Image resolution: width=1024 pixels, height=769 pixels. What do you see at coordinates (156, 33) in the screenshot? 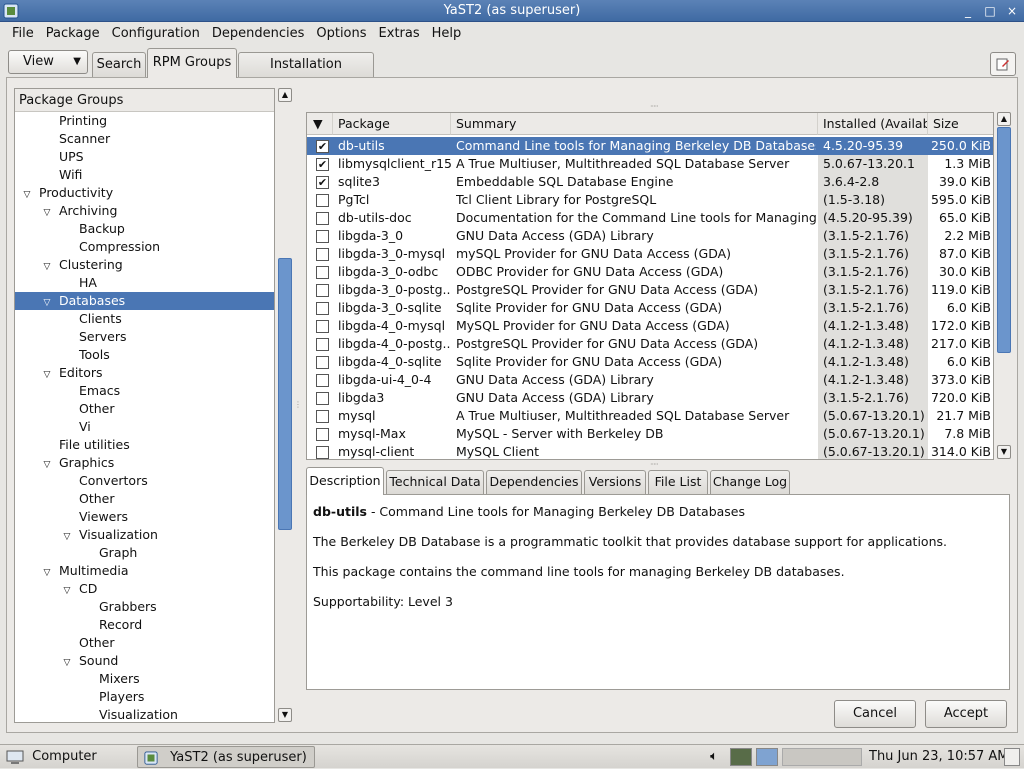
I see `menu-configuration: Configuration` at bounding box center [156, 33].